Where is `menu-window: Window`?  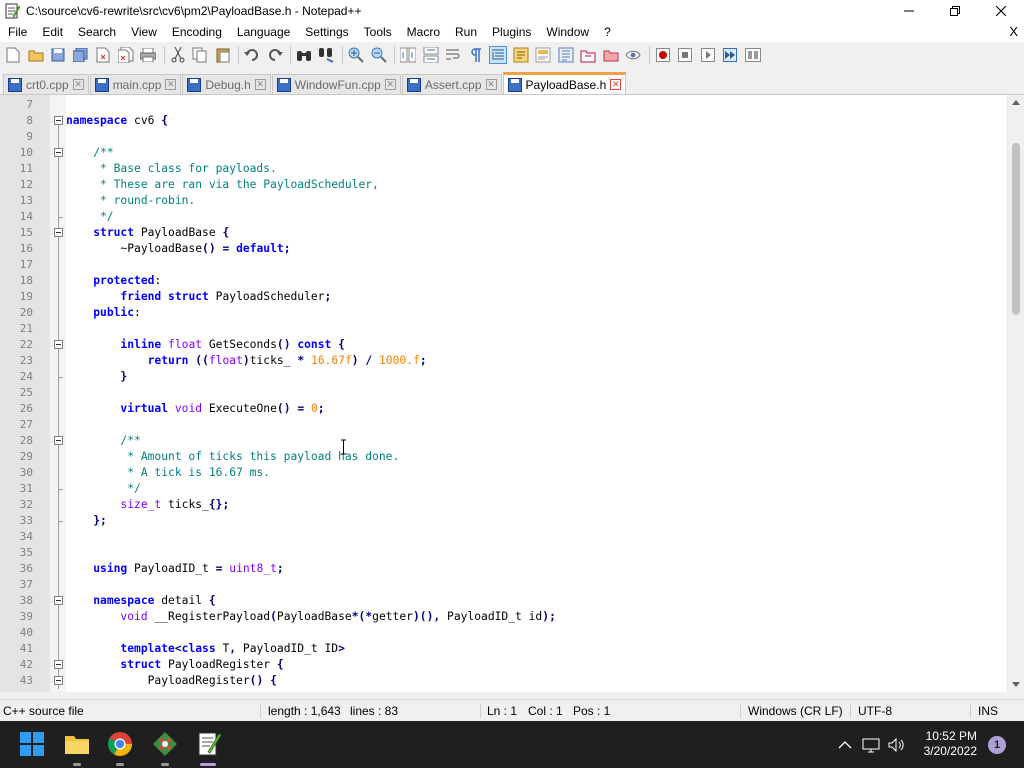
menu-window: Window is located at coordinates (567, 32).